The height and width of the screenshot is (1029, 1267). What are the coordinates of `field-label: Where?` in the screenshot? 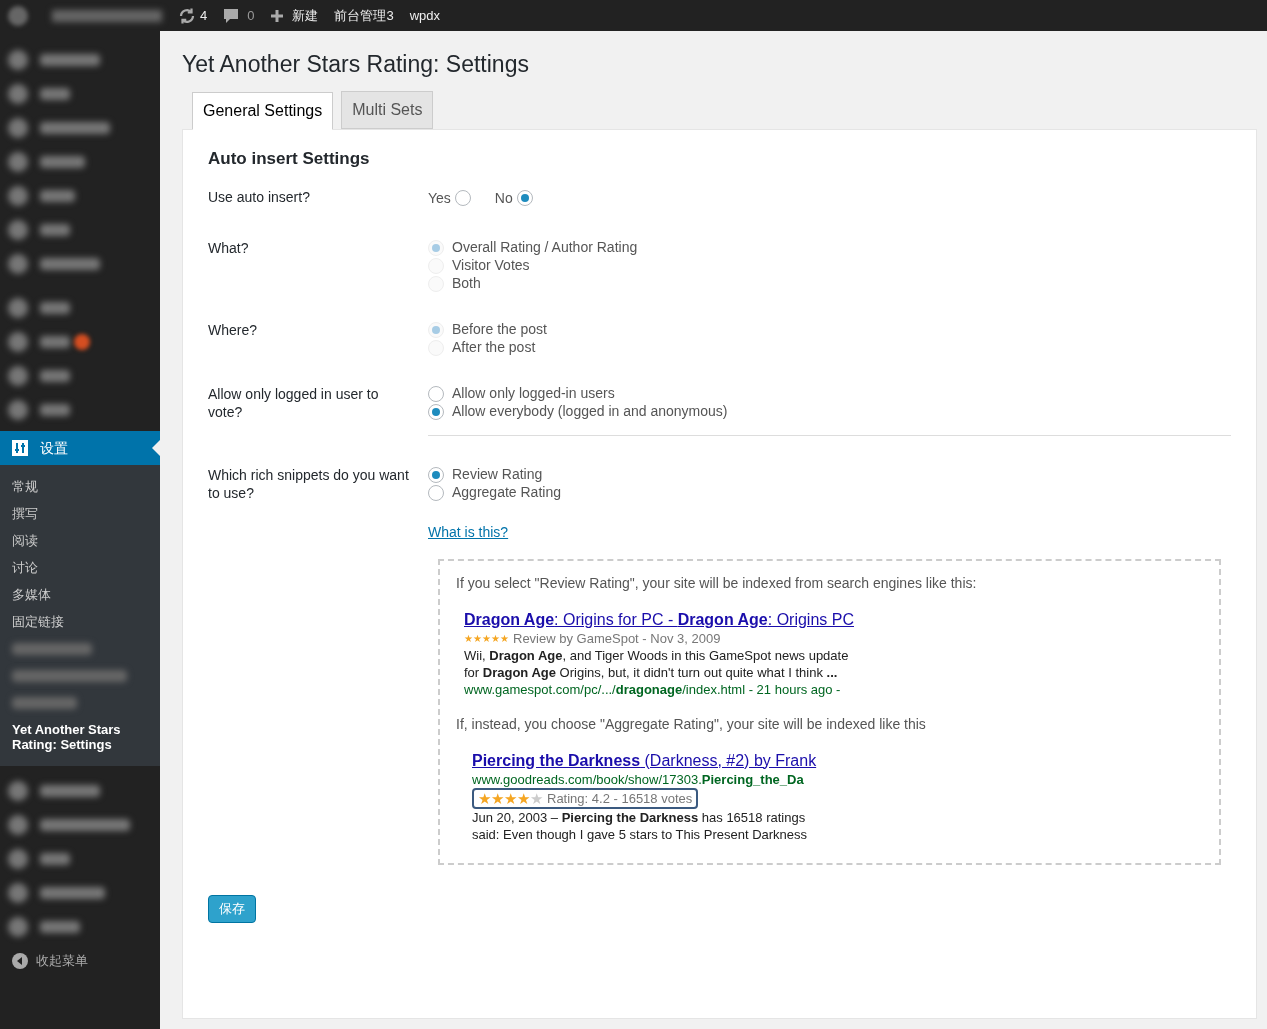 It's located at (233, 330).